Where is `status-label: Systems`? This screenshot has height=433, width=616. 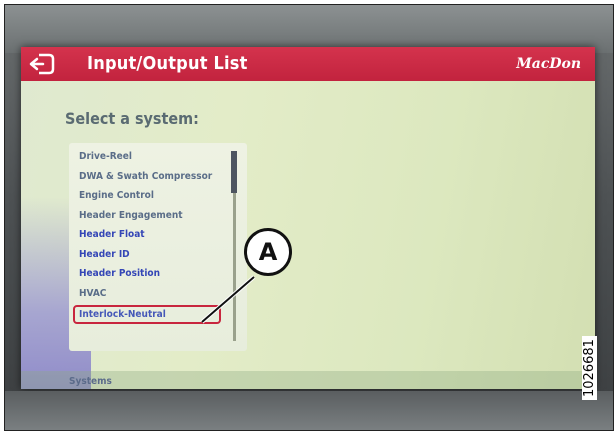
status-label: Systems is located at coordinates (90, 381).